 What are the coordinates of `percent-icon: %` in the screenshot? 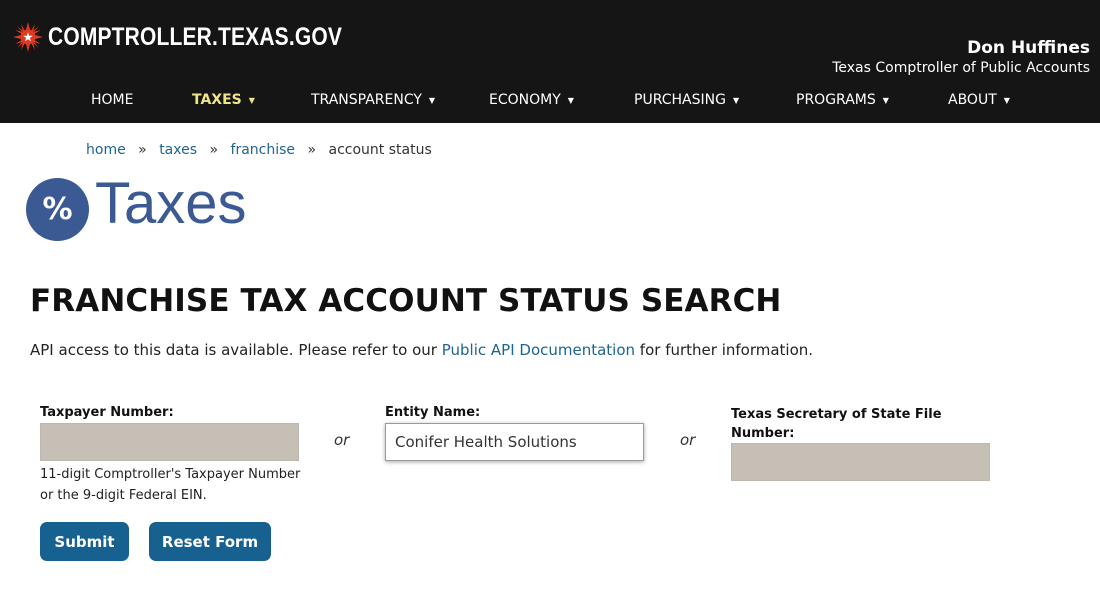 It's located at (57, 209).